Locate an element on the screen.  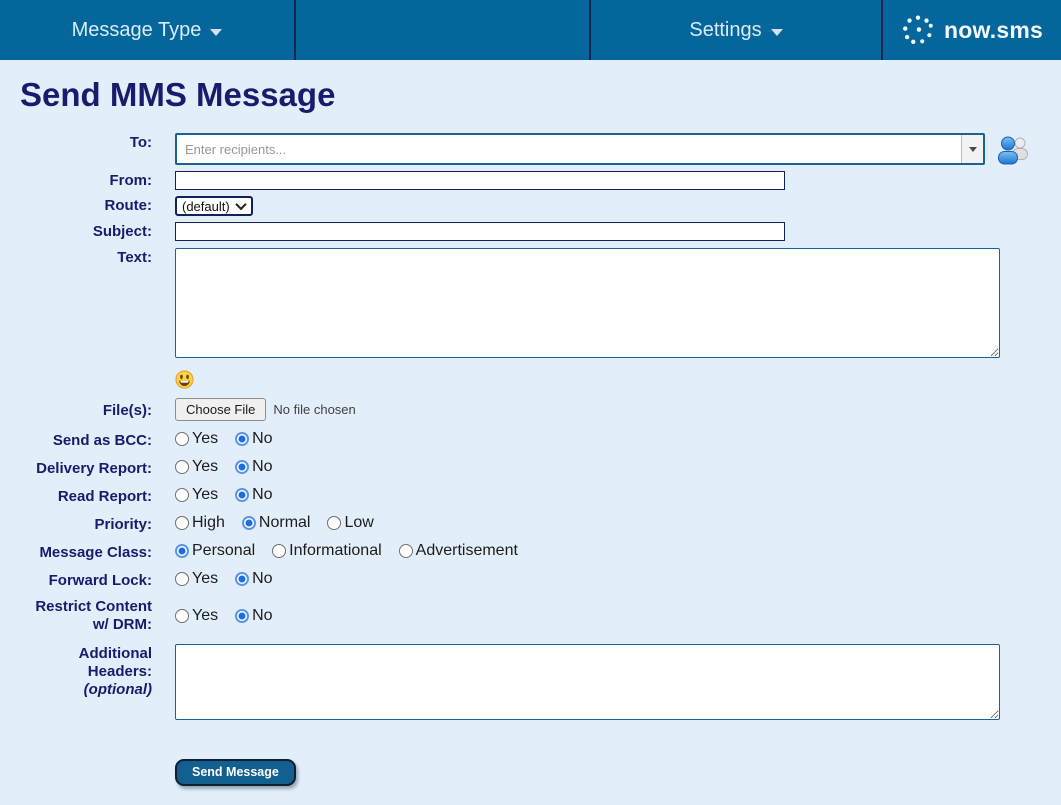
nav-message-type-label: Message Type is located at coordinates (136, 29).